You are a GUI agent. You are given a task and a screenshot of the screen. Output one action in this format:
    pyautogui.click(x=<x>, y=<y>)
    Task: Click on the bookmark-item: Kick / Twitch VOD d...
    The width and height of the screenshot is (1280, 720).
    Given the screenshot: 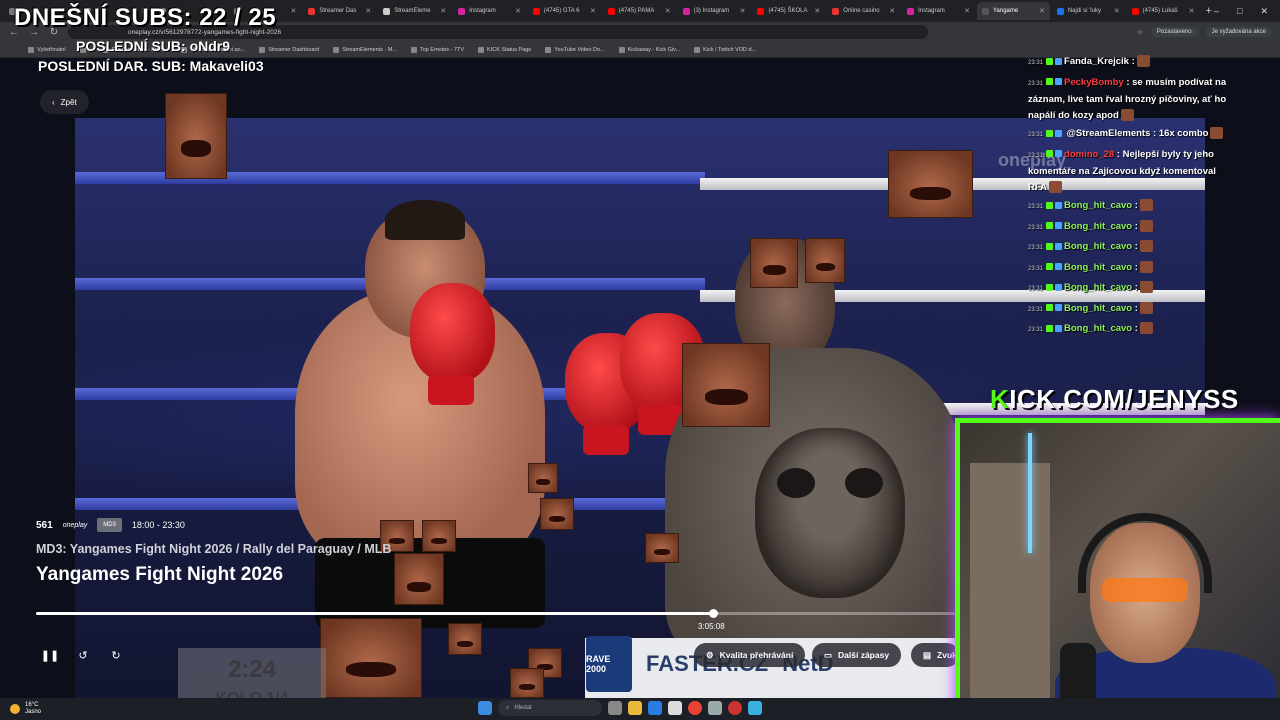 What is the action you would take?
    pyautogui.click(x=725, y=49)
    